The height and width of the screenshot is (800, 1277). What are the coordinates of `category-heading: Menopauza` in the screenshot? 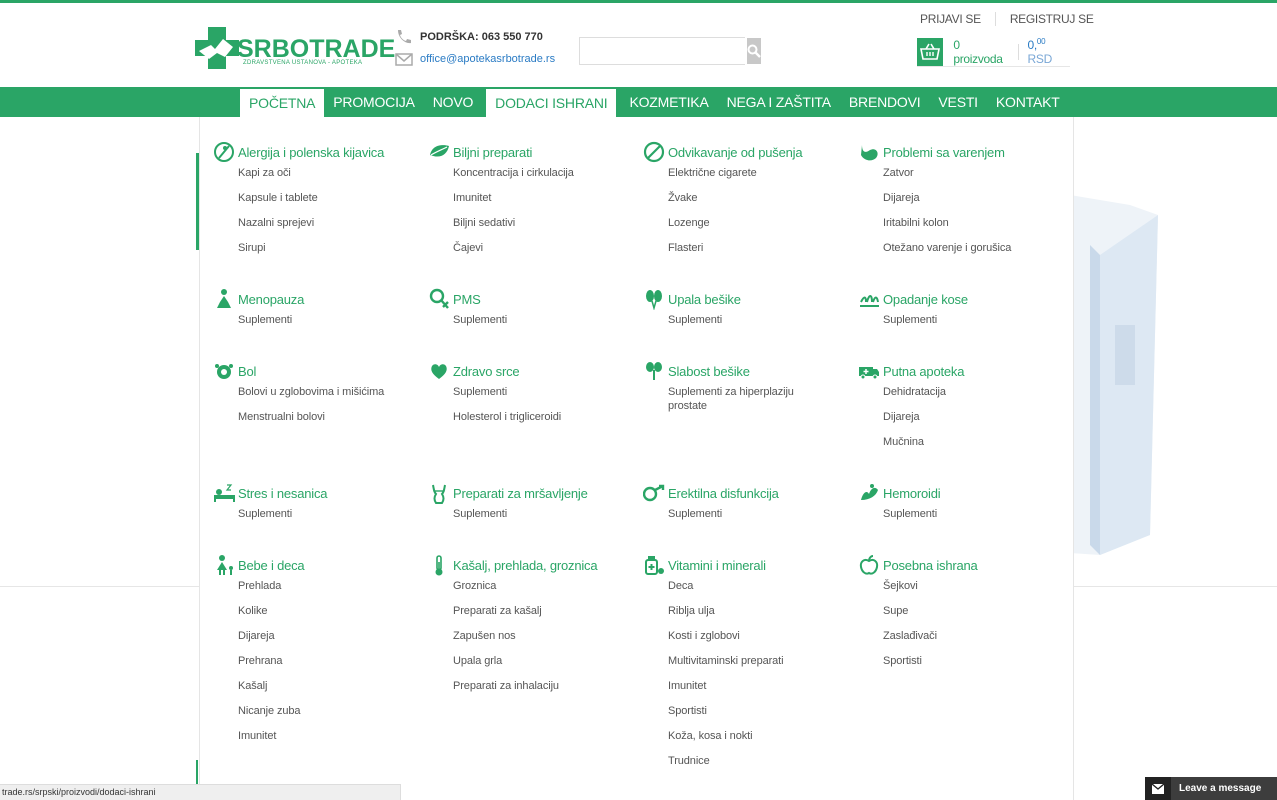 It's located at (312, 299).